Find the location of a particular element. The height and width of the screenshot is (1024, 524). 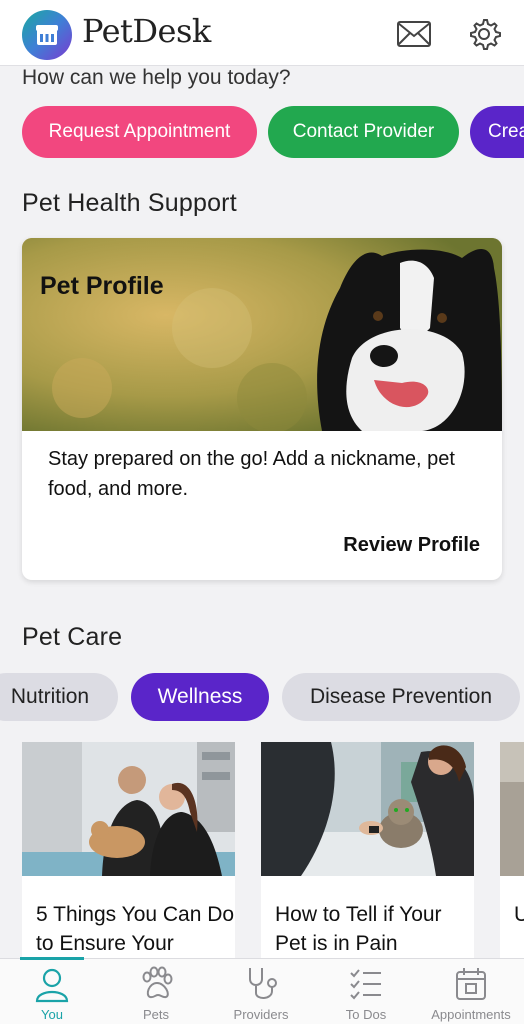

gear-icon is located at coordinates (484, 34).